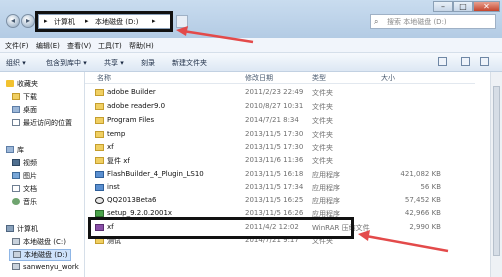 The width and height of the screenshot is (502, 277). Describe the element at coordinates (422, 200) in the screenshot. I see `file-size: 57,452 KB` at that location.